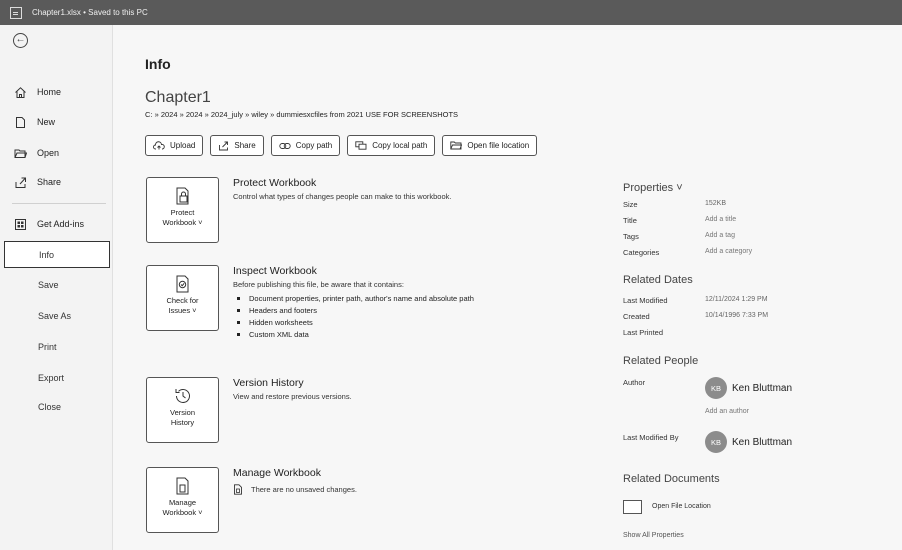 This screenshot has width=902, height=550. Describe the element at coordinates (49, 182) in the screenshot. I see `sidebar-item-label: Share` at that location.